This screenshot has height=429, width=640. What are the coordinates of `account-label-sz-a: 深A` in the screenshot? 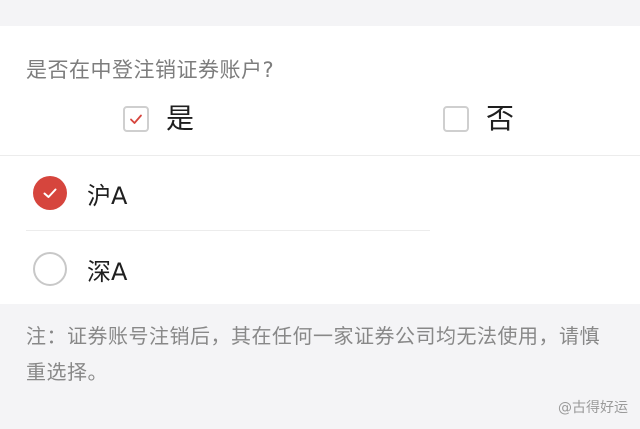 It's located at (107, 271).